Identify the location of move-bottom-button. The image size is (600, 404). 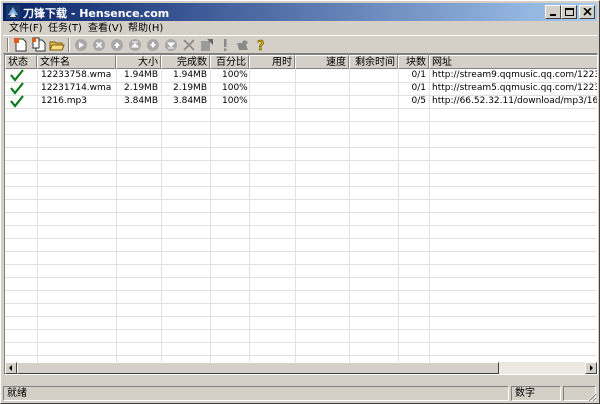
(171, 45).